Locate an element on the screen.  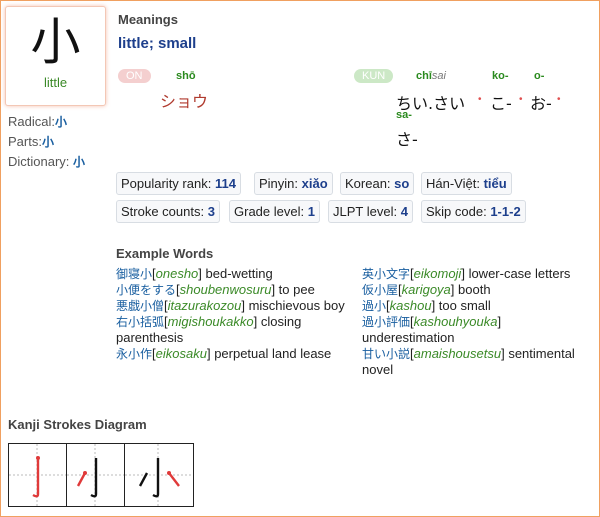
kun-romaji-2: ko- is located at coordinates (500, 76).